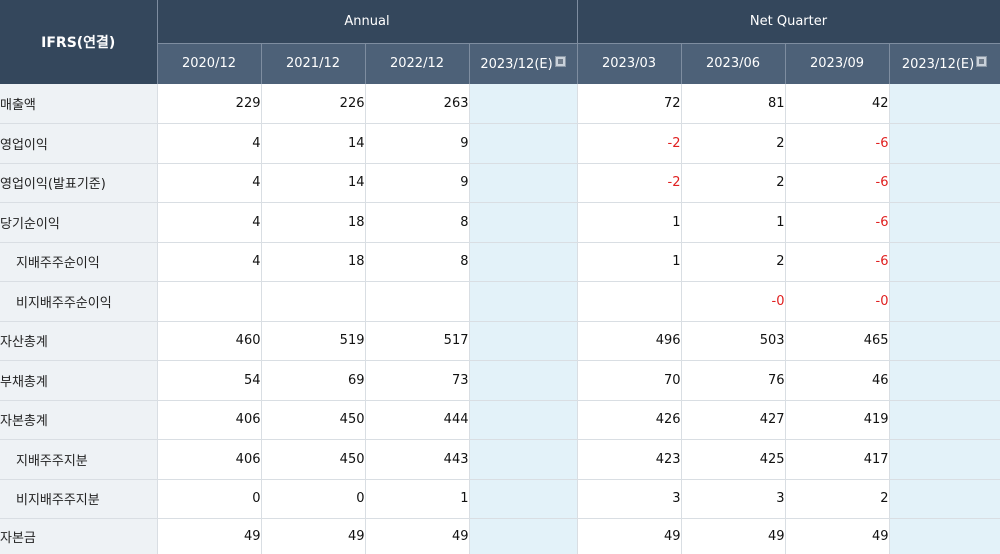 The width and height of the screenshot is (1000, 554). What do you see at coordinates (313, 104) in the screenshot?
I see `value-cell: 226` at bounding box center [313, 104].